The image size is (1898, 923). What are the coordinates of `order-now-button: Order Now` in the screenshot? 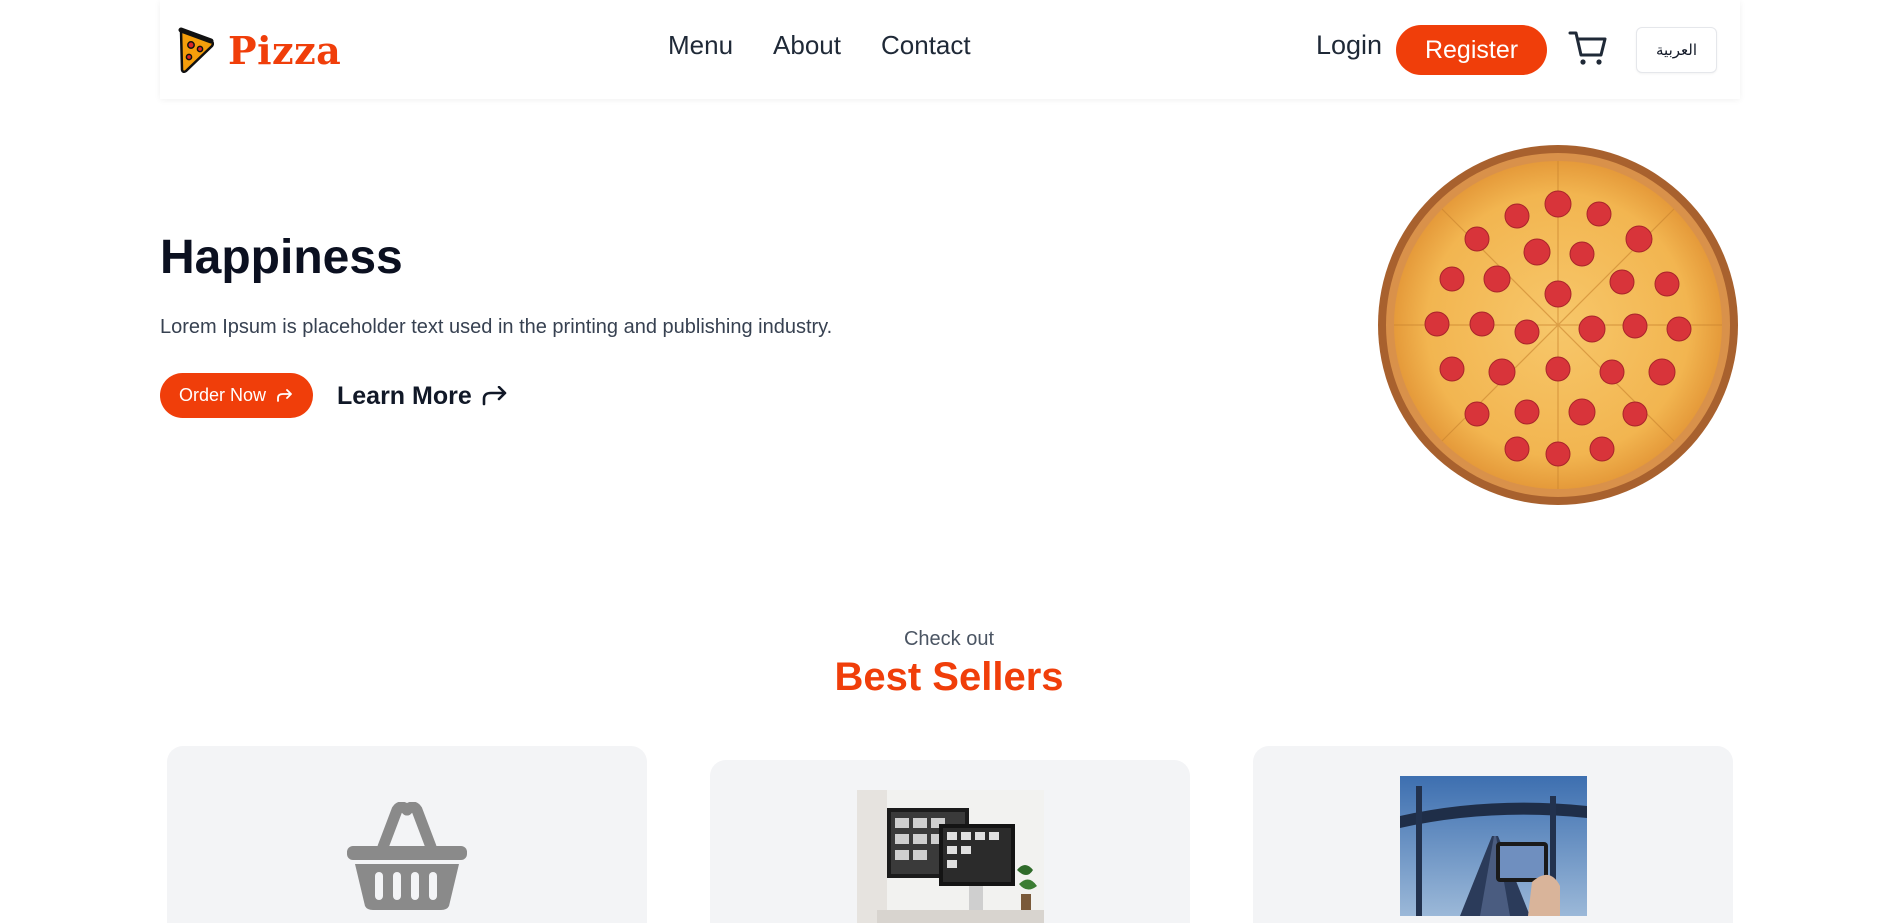 It's located at (236, 395).